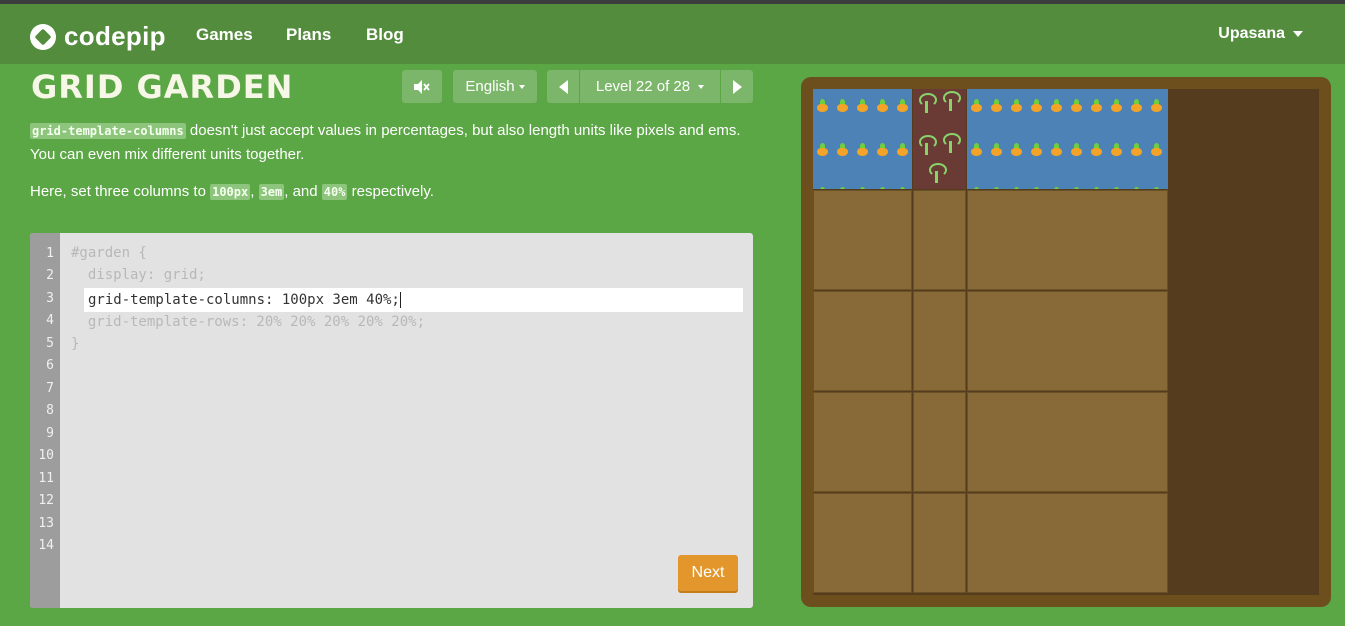  What do you see at coordinates (108, 131) in the screenshot?
I see `code-snippet: grid-template-columns` at bounding box center [108, 131].